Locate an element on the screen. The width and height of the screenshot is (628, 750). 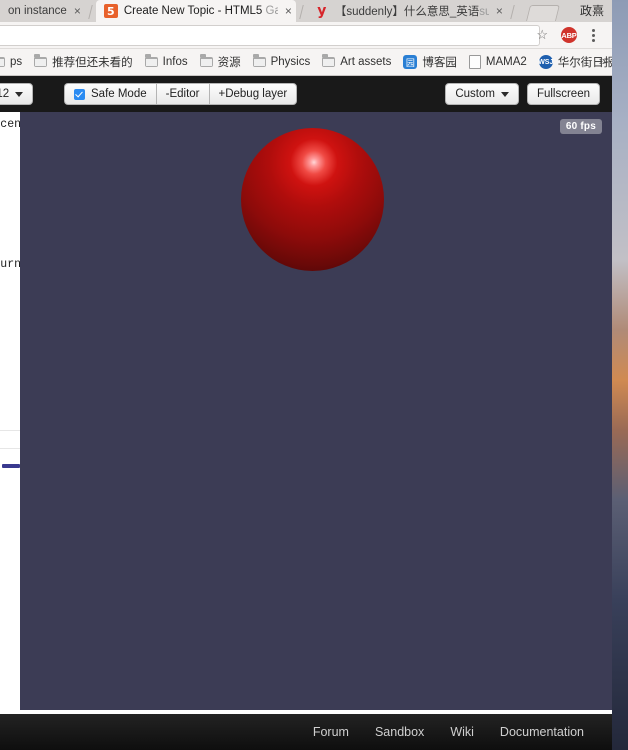
safe-mode-label: Safe Mode is located at coordinates (119, 94).